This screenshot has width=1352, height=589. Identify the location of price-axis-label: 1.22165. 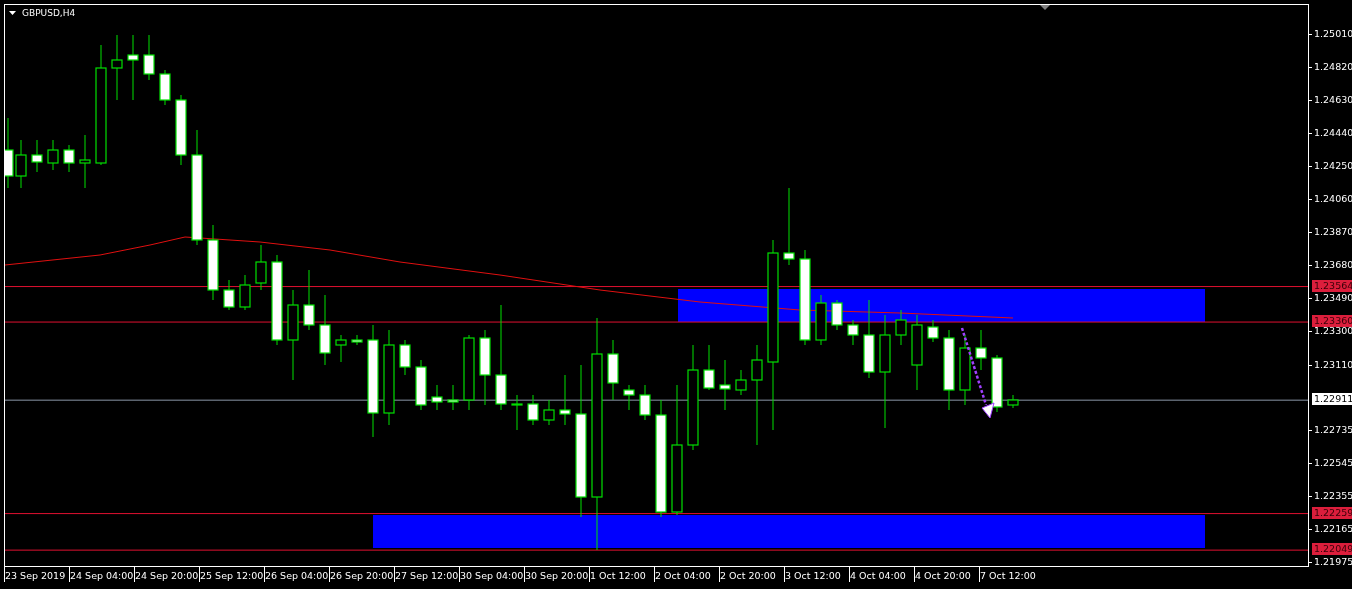
(1332, 528).